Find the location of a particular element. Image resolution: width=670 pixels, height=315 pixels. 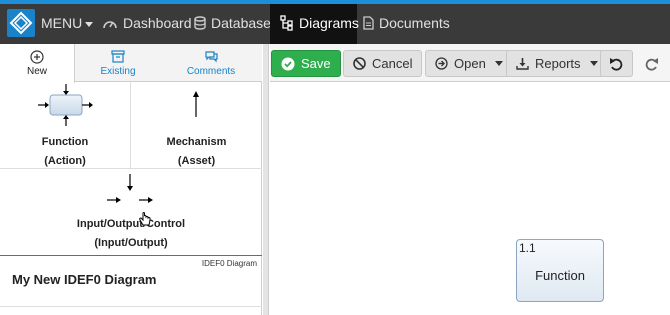

input-output-arrows-icon is located at coordinates (130, 188).